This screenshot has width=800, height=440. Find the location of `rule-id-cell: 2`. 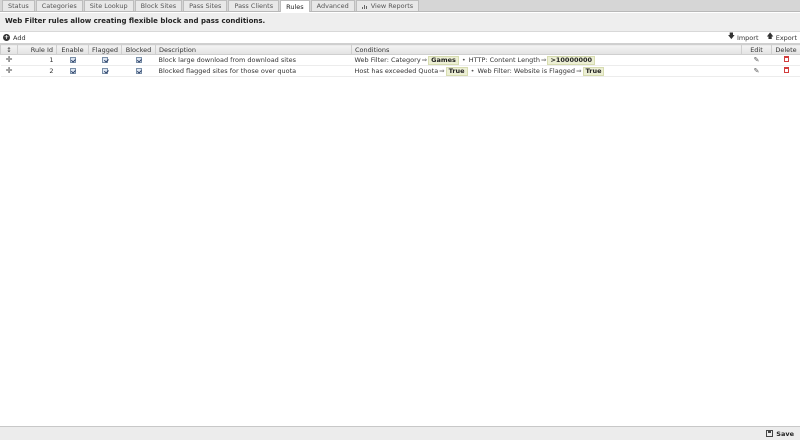

rule-id-cell: 2 is located at coordinates (37, 71).